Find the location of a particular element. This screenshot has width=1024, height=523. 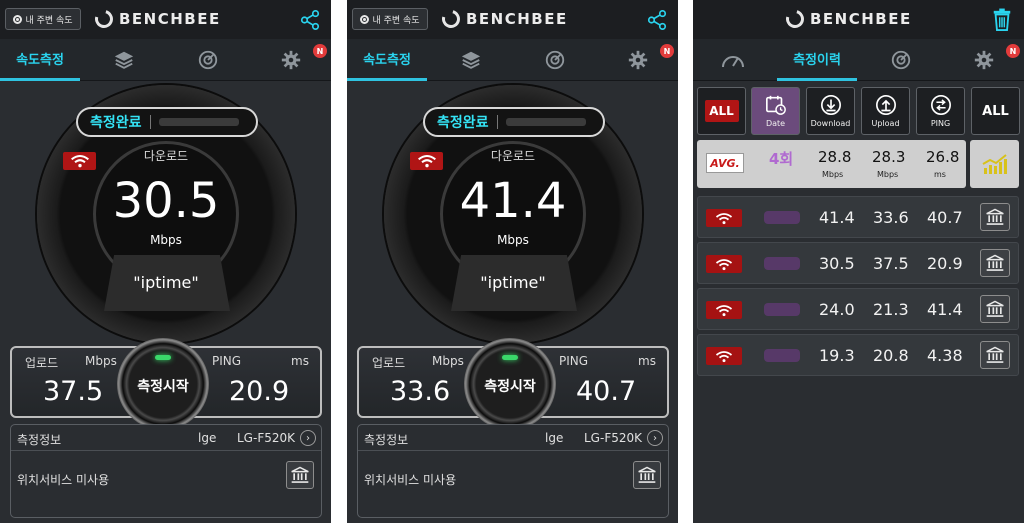

trash-icon is located at coordinates (1002, 20).